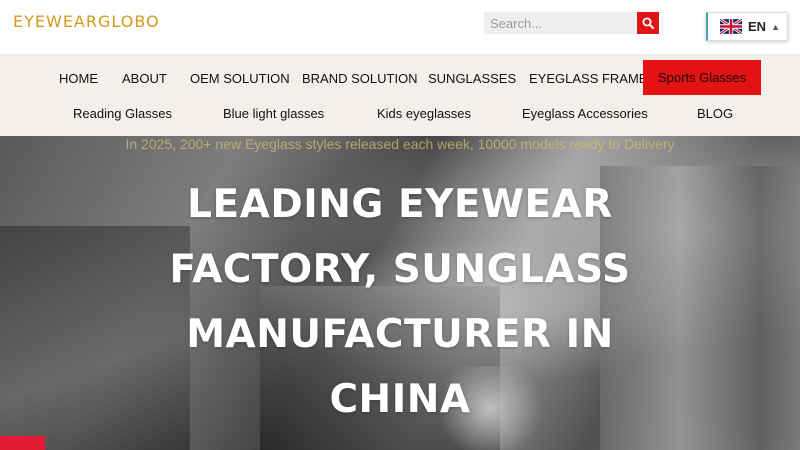 The width and height of the screenshot is (800, 450). I want to click on language-label: EN, so click(757, 26).